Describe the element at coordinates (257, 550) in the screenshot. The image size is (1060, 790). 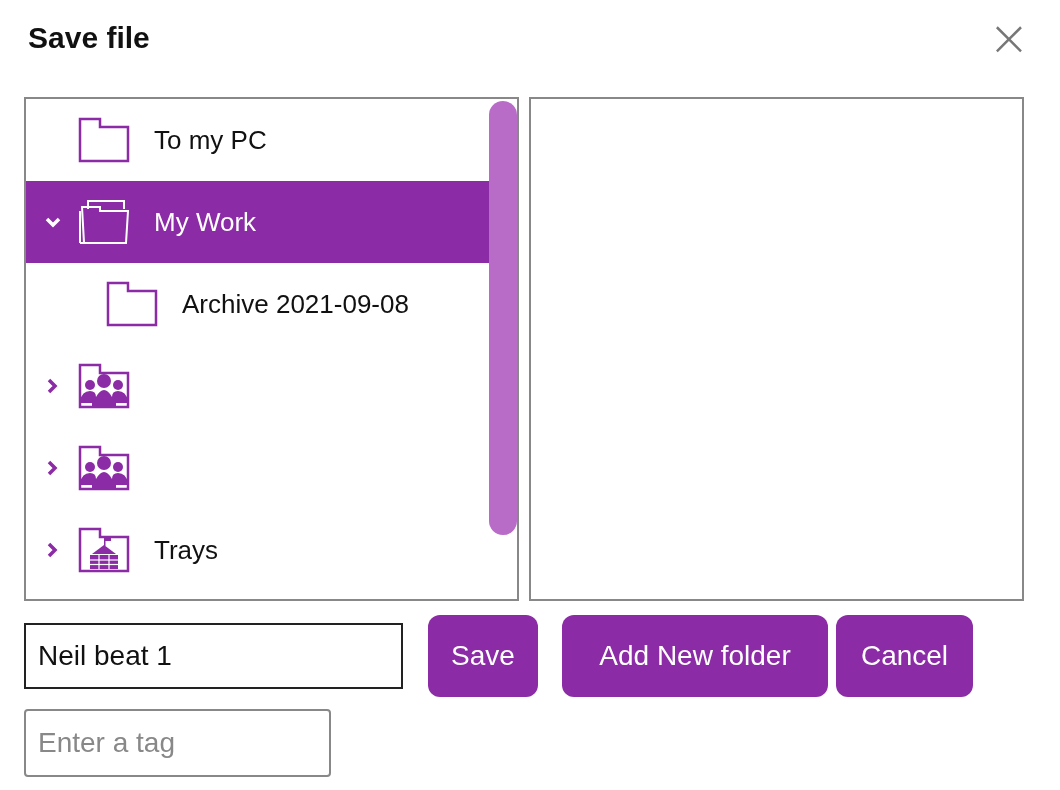
I see `tree-row: Trays` at that location.